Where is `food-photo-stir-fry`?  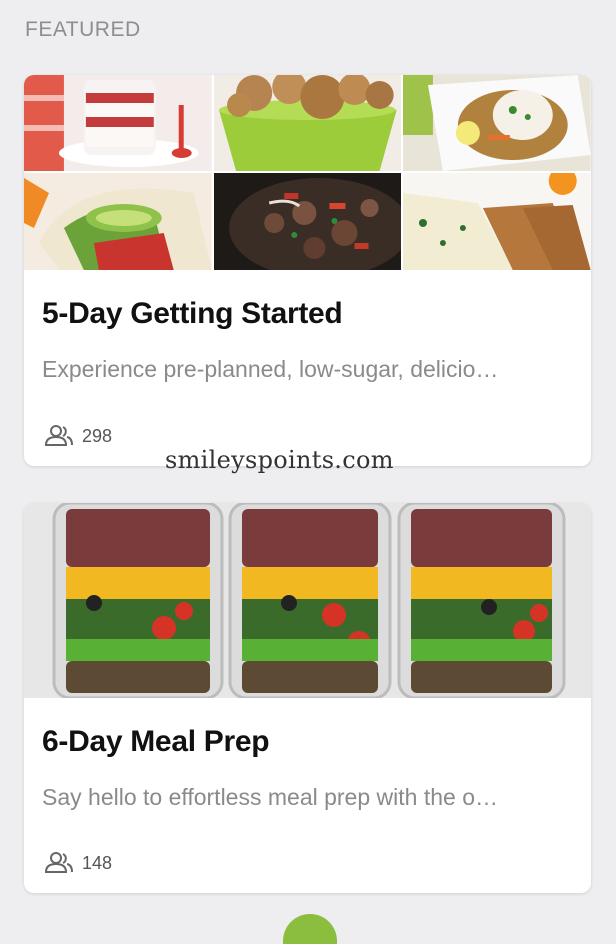 food-photo-stir-fry is located at coordinates (307, 221).